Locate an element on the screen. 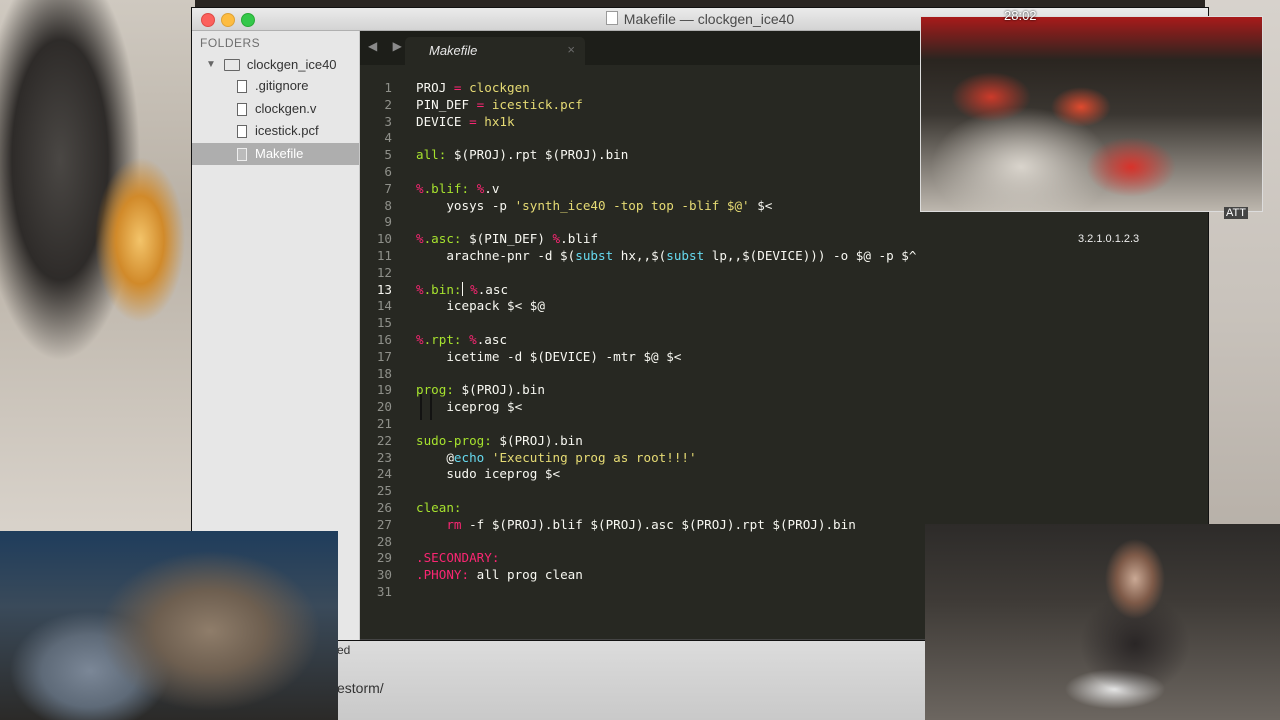 The width and height of the screenshot is (1280, 720). tab-label: Makefile is located at coordinates (453, 50).